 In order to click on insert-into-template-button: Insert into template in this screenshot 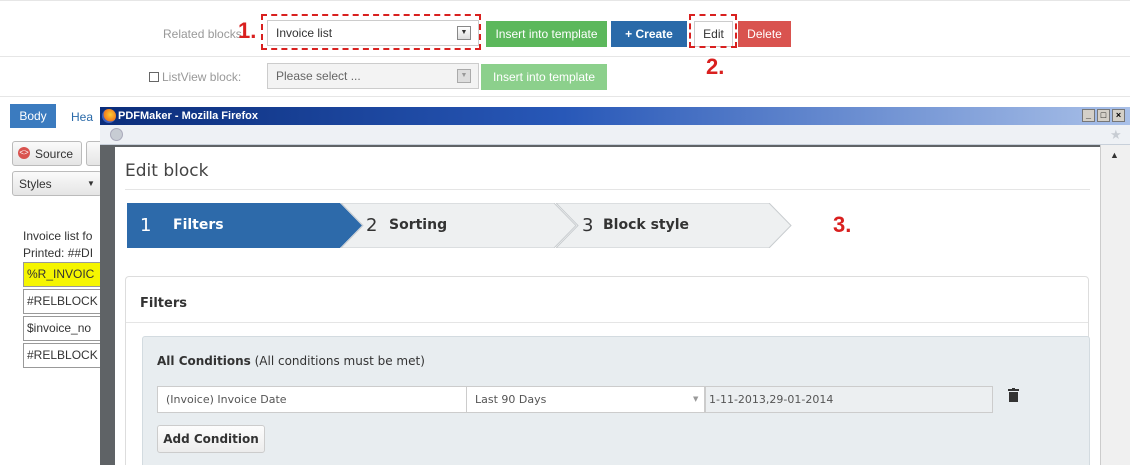, I will do `click(546, 34)`.